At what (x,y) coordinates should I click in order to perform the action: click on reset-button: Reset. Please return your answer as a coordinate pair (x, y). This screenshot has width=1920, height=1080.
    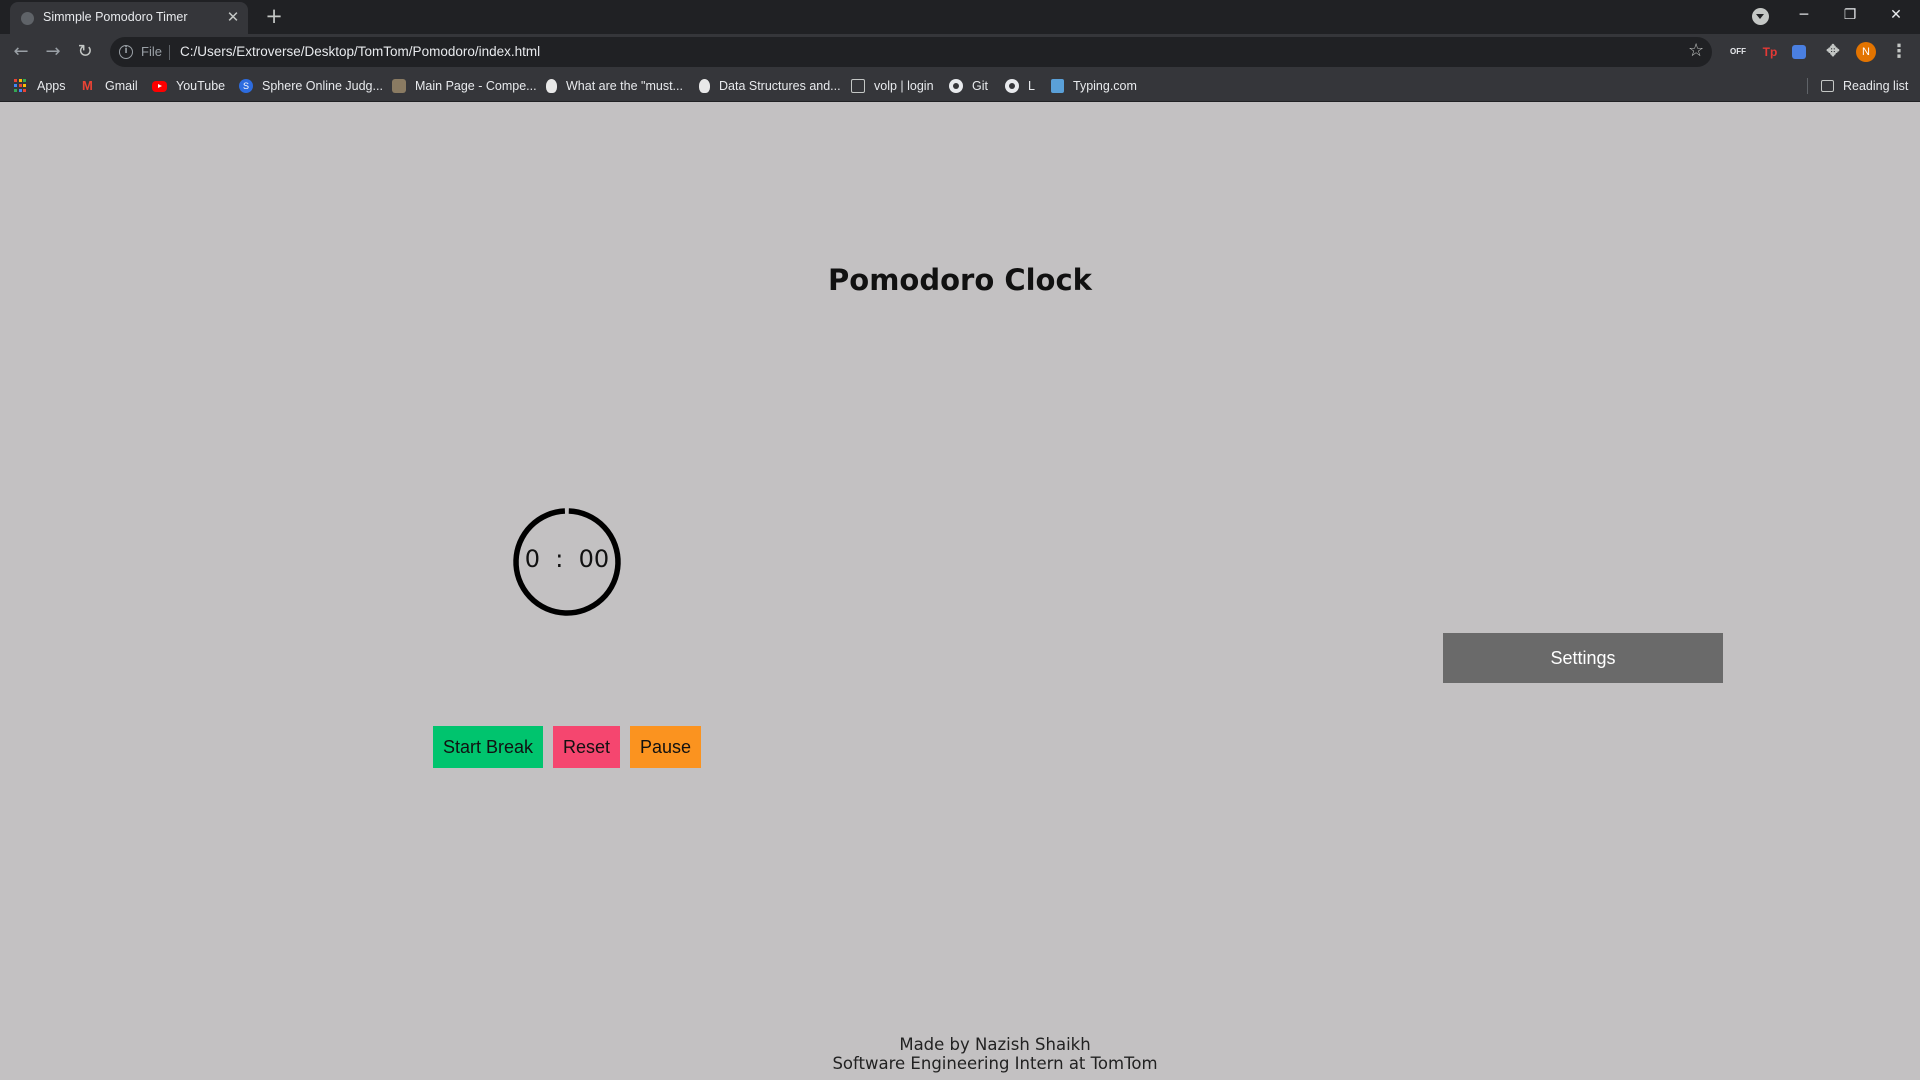
    Looking at the image, I should click on (586, 747).